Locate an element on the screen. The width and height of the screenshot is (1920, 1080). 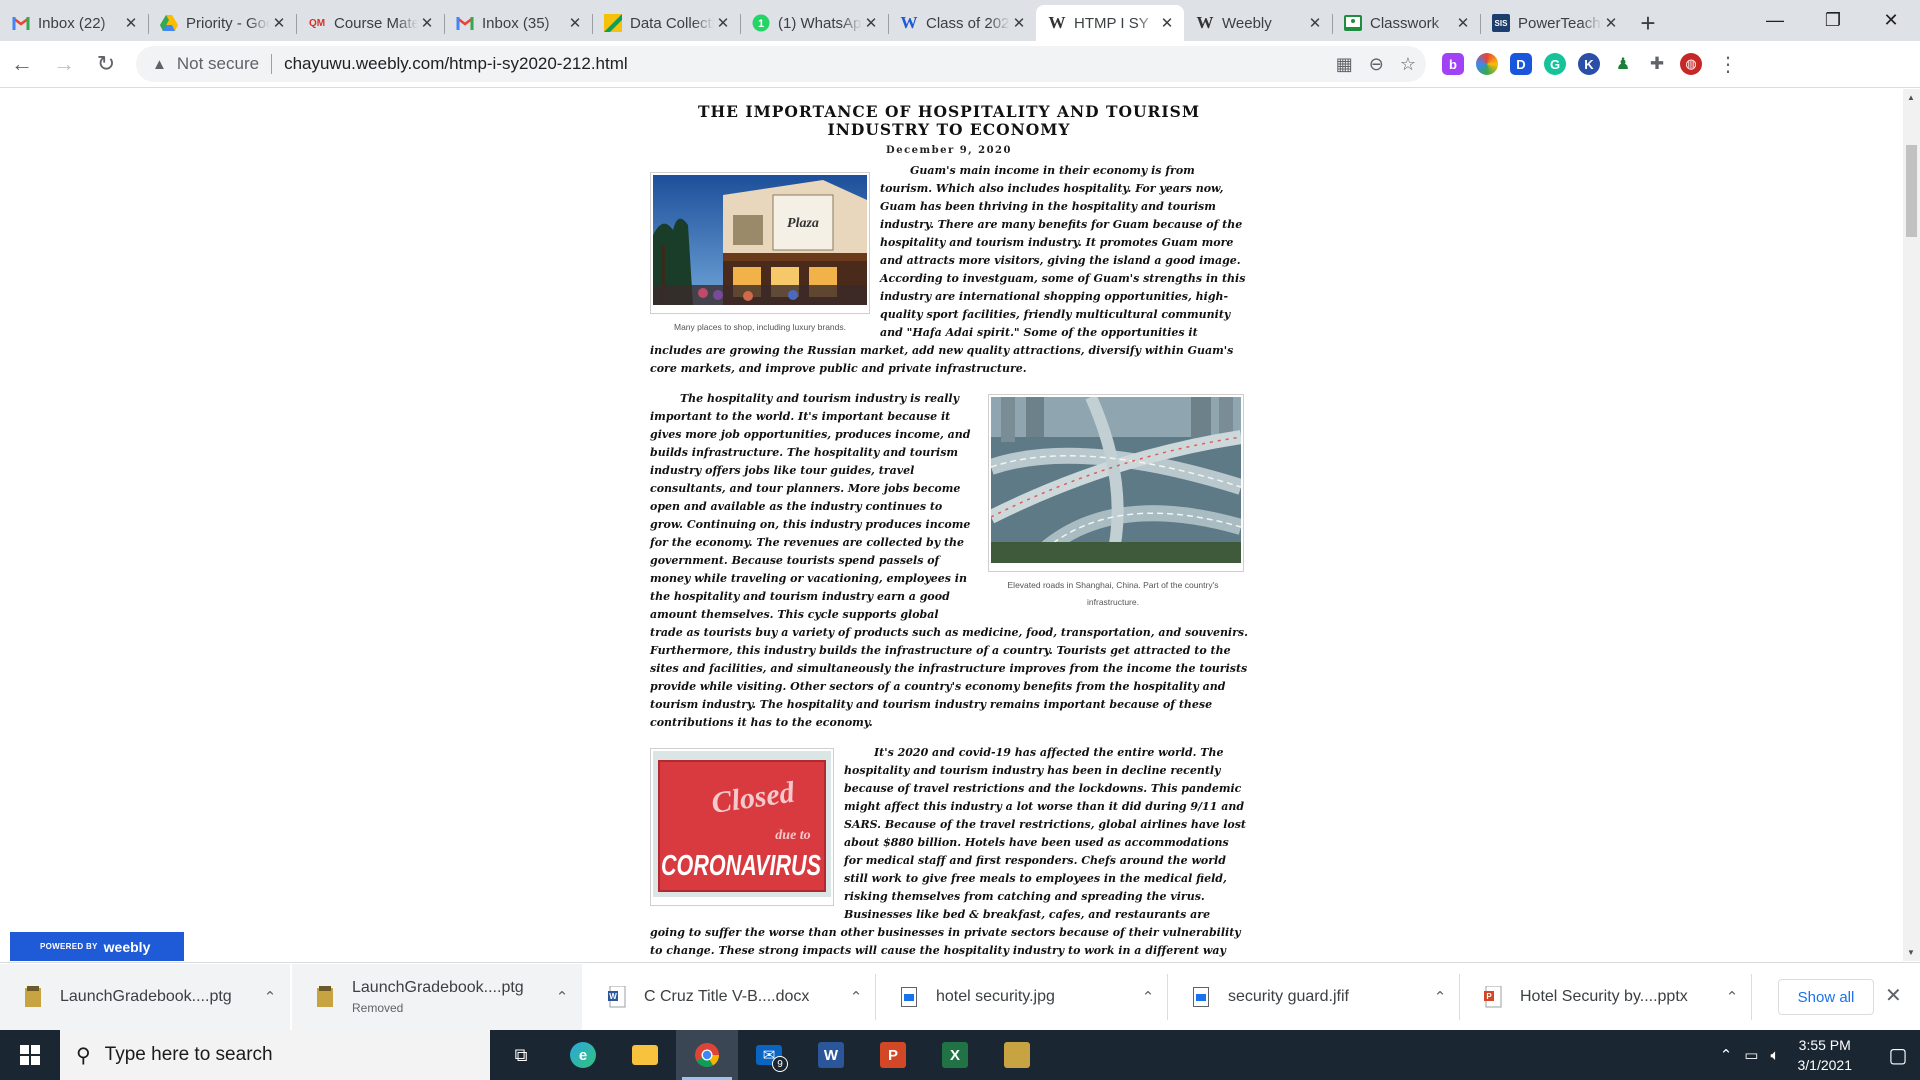
restore-button: ❐ is located at coordinates (1833, 20).